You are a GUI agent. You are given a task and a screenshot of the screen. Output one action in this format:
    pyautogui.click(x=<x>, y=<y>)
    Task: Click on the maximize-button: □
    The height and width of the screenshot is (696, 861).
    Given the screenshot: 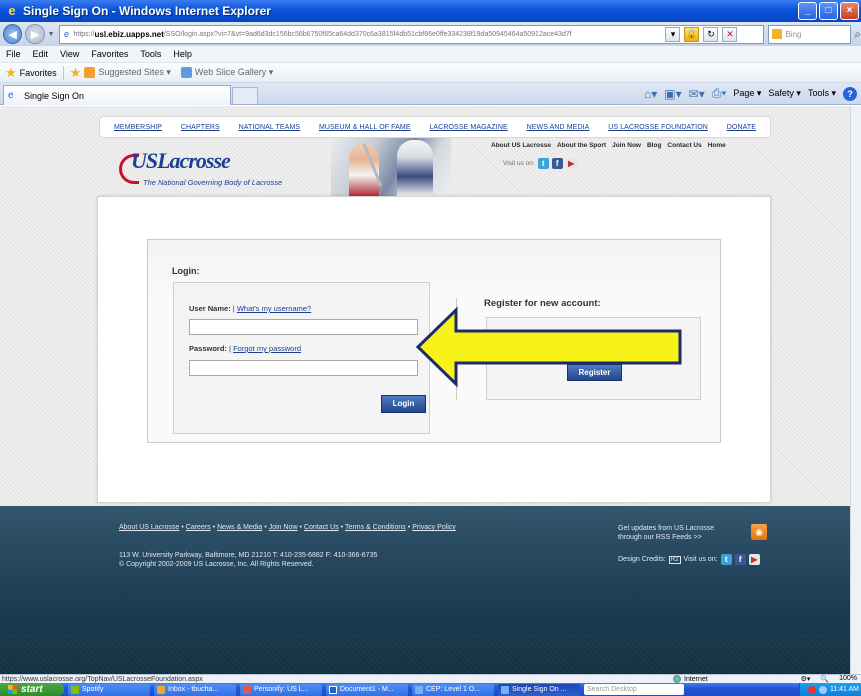 What is the action you would take?
    pyautogui.click(x=828, y=11)
    